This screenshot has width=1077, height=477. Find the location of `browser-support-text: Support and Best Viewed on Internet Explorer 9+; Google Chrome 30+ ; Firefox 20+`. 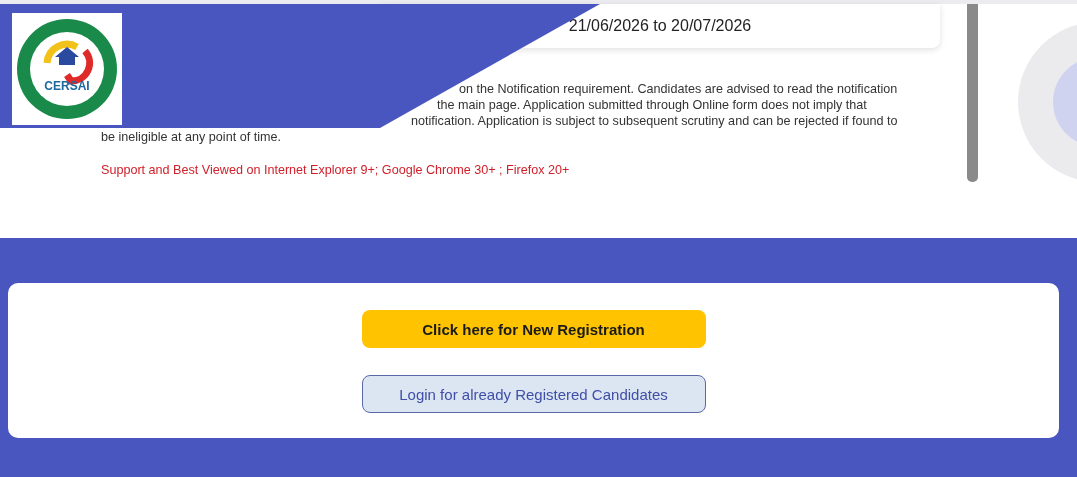

browser-support-text: Support and Best Viewed on Internet Explorer 9+; Google Chrome 30+ ; Firefox 20+ is located at coordinates (335, 170).